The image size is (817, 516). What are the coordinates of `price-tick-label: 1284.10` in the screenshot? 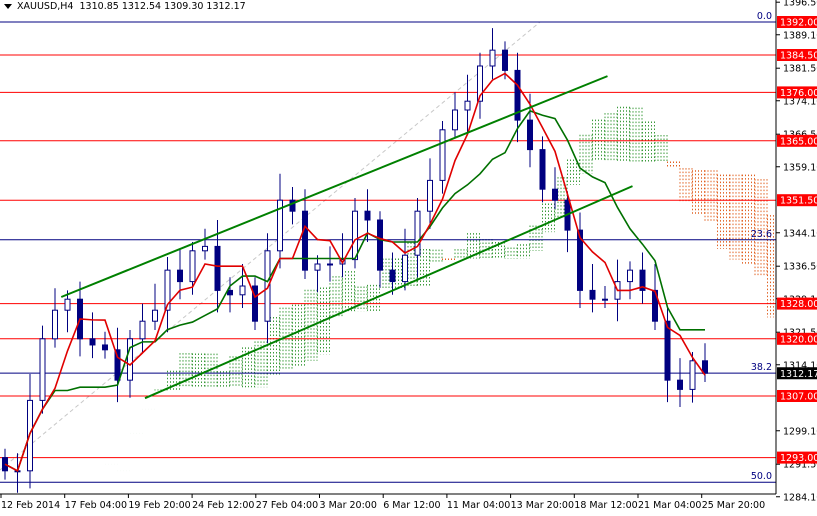 It's located at (800, 497).